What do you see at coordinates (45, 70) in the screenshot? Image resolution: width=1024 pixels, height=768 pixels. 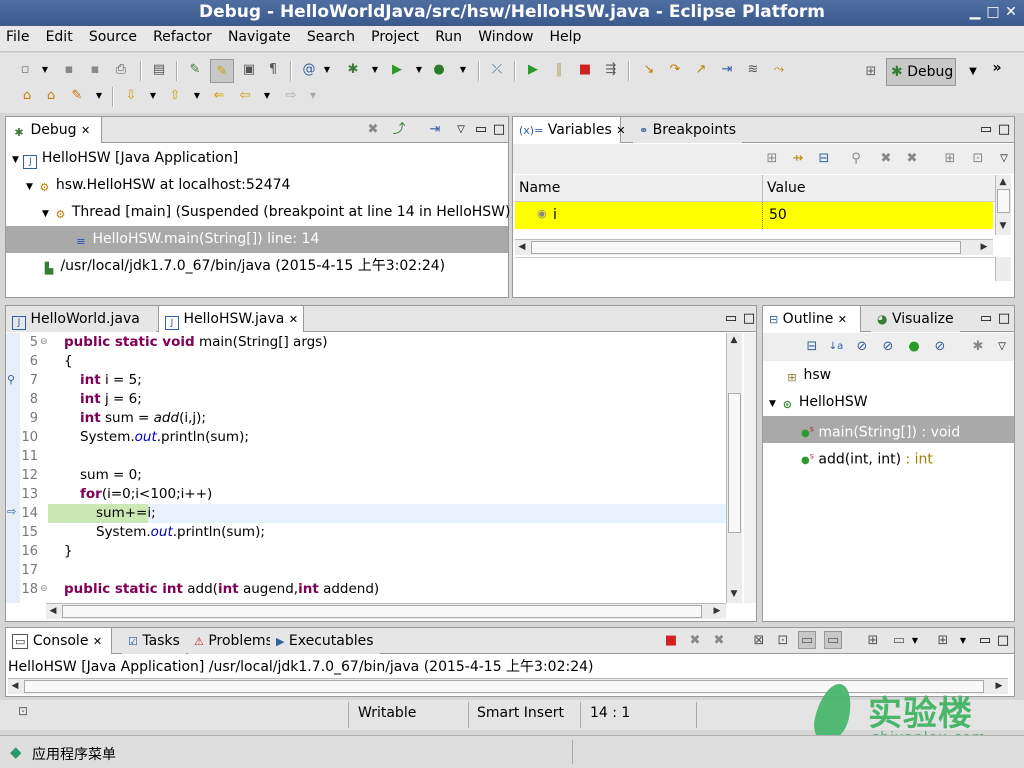 I see `new-dropdown-icon: ▼` at bounding box center [45, 70].